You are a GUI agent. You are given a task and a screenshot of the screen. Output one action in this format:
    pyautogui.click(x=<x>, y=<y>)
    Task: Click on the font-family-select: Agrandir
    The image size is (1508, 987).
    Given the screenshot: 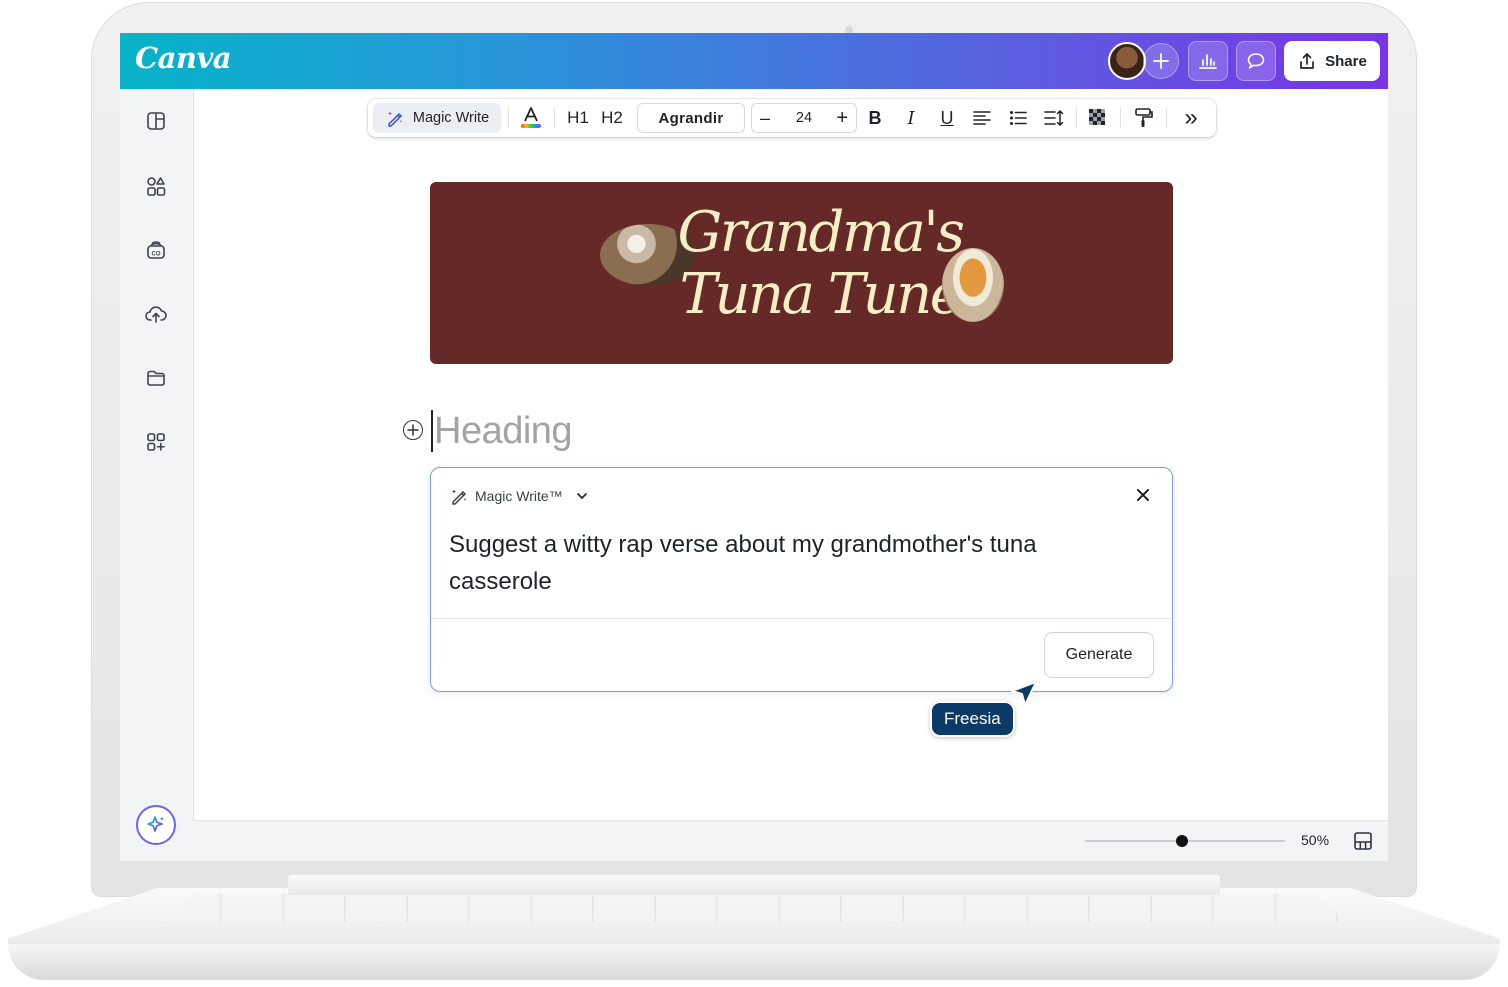 What is the action you would take?
    pyautogui.click(x=691, y=118)
    